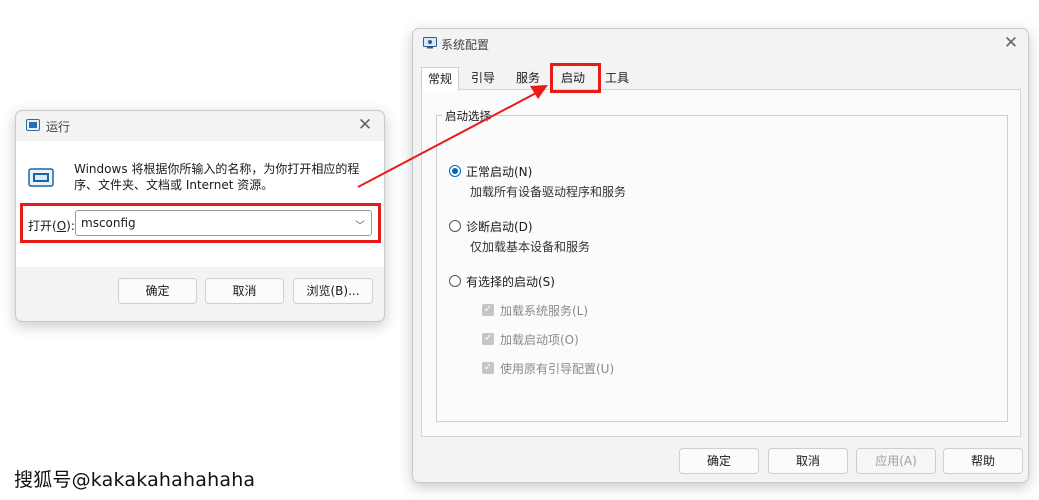 This screenshot has height=500, width=1039. Describe the element at coordinates (135, 480) in the screenshot. I see `watermark: 搜狐号@kakakahahahaha` at that location.